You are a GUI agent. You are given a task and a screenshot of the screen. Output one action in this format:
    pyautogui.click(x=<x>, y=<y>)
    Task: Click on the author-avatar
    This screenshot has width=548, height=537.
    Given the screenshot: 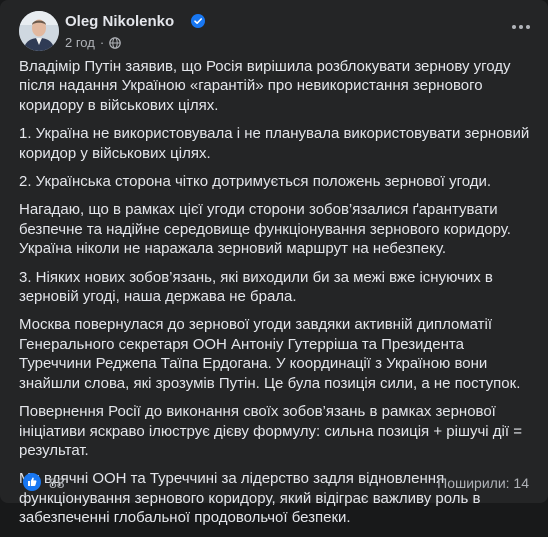 What is the action you would take?
    pyautogui.click(x=39, y=31)
    